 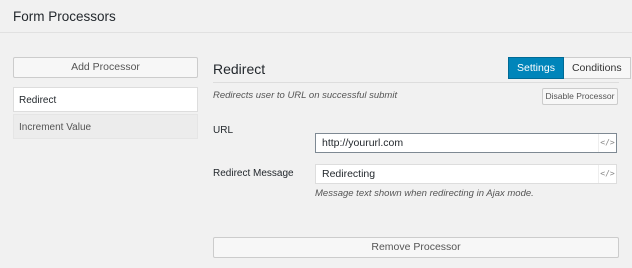 What do you see at coordinates (105, 99) in the screenshot?
I see `processor-item-redirect: Redirect` at bounding box center [105, 99].